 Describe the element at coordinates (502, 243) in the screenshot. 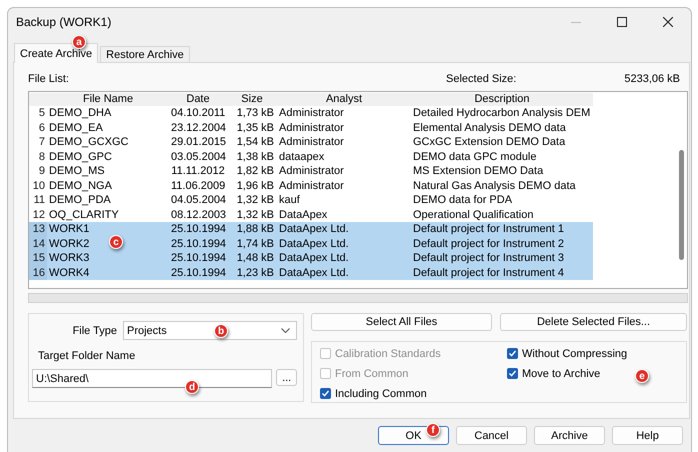

I see `table-cell: Default project for Instrument 2` at that location.